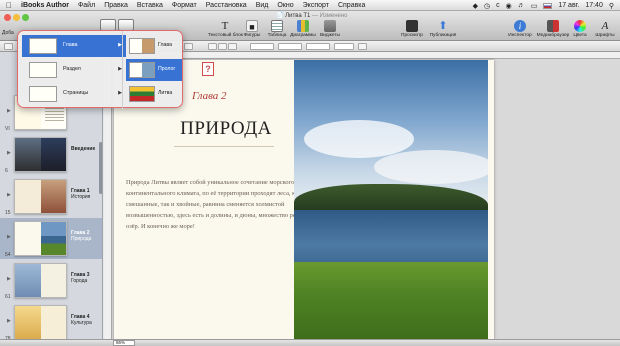  I want to click on menu-view: Вид, so click(262, 5).